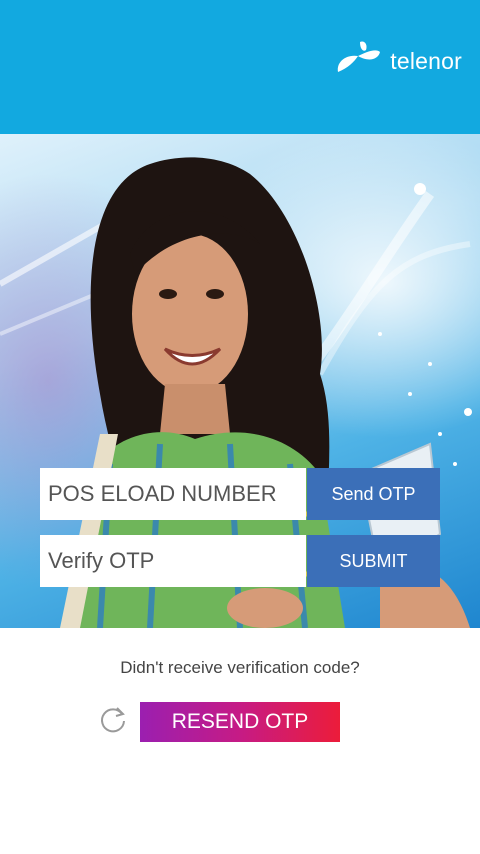 This screenshot has height=854, width=480. I want to click on brand-name: telenor, so click(426, 60).